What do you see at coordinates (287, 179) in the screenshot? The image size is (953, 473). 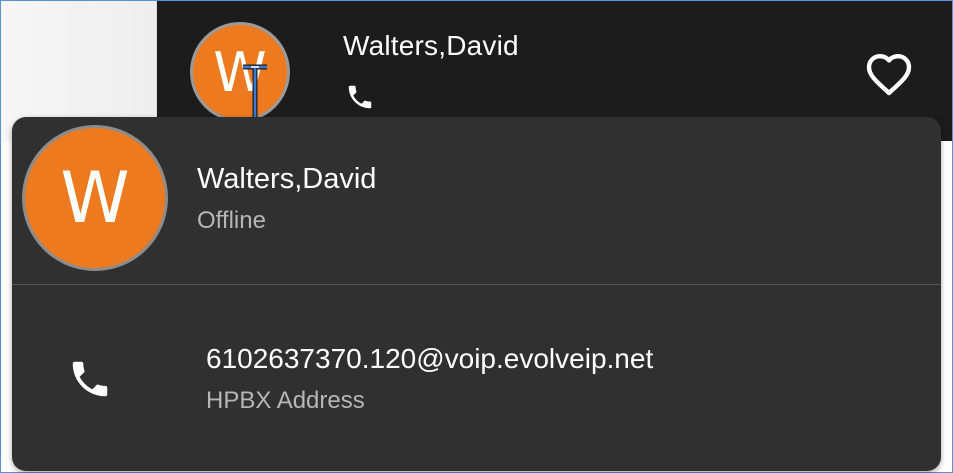 I see `contact-name: Walters,David` at bounding box center [287, 179].